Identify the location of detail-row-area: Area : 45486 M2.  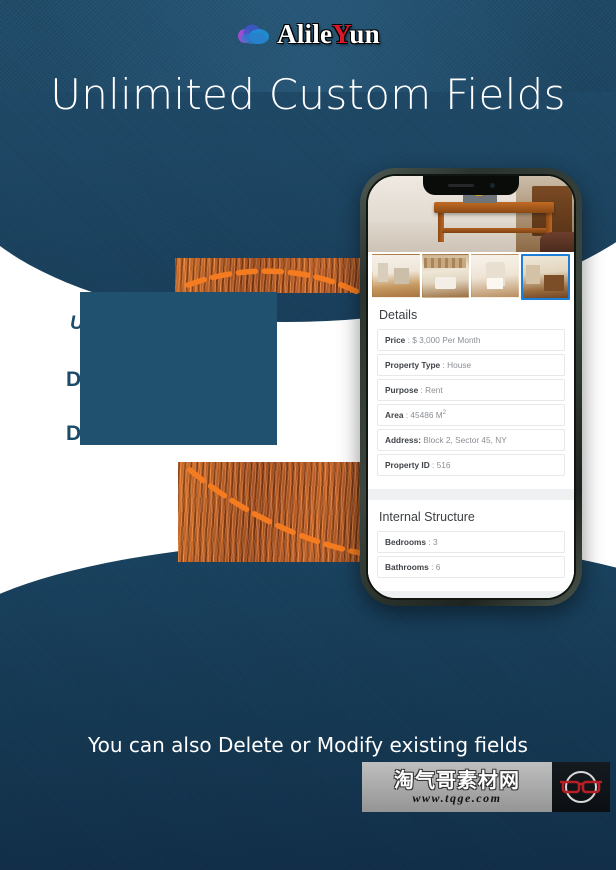
(471, 415).